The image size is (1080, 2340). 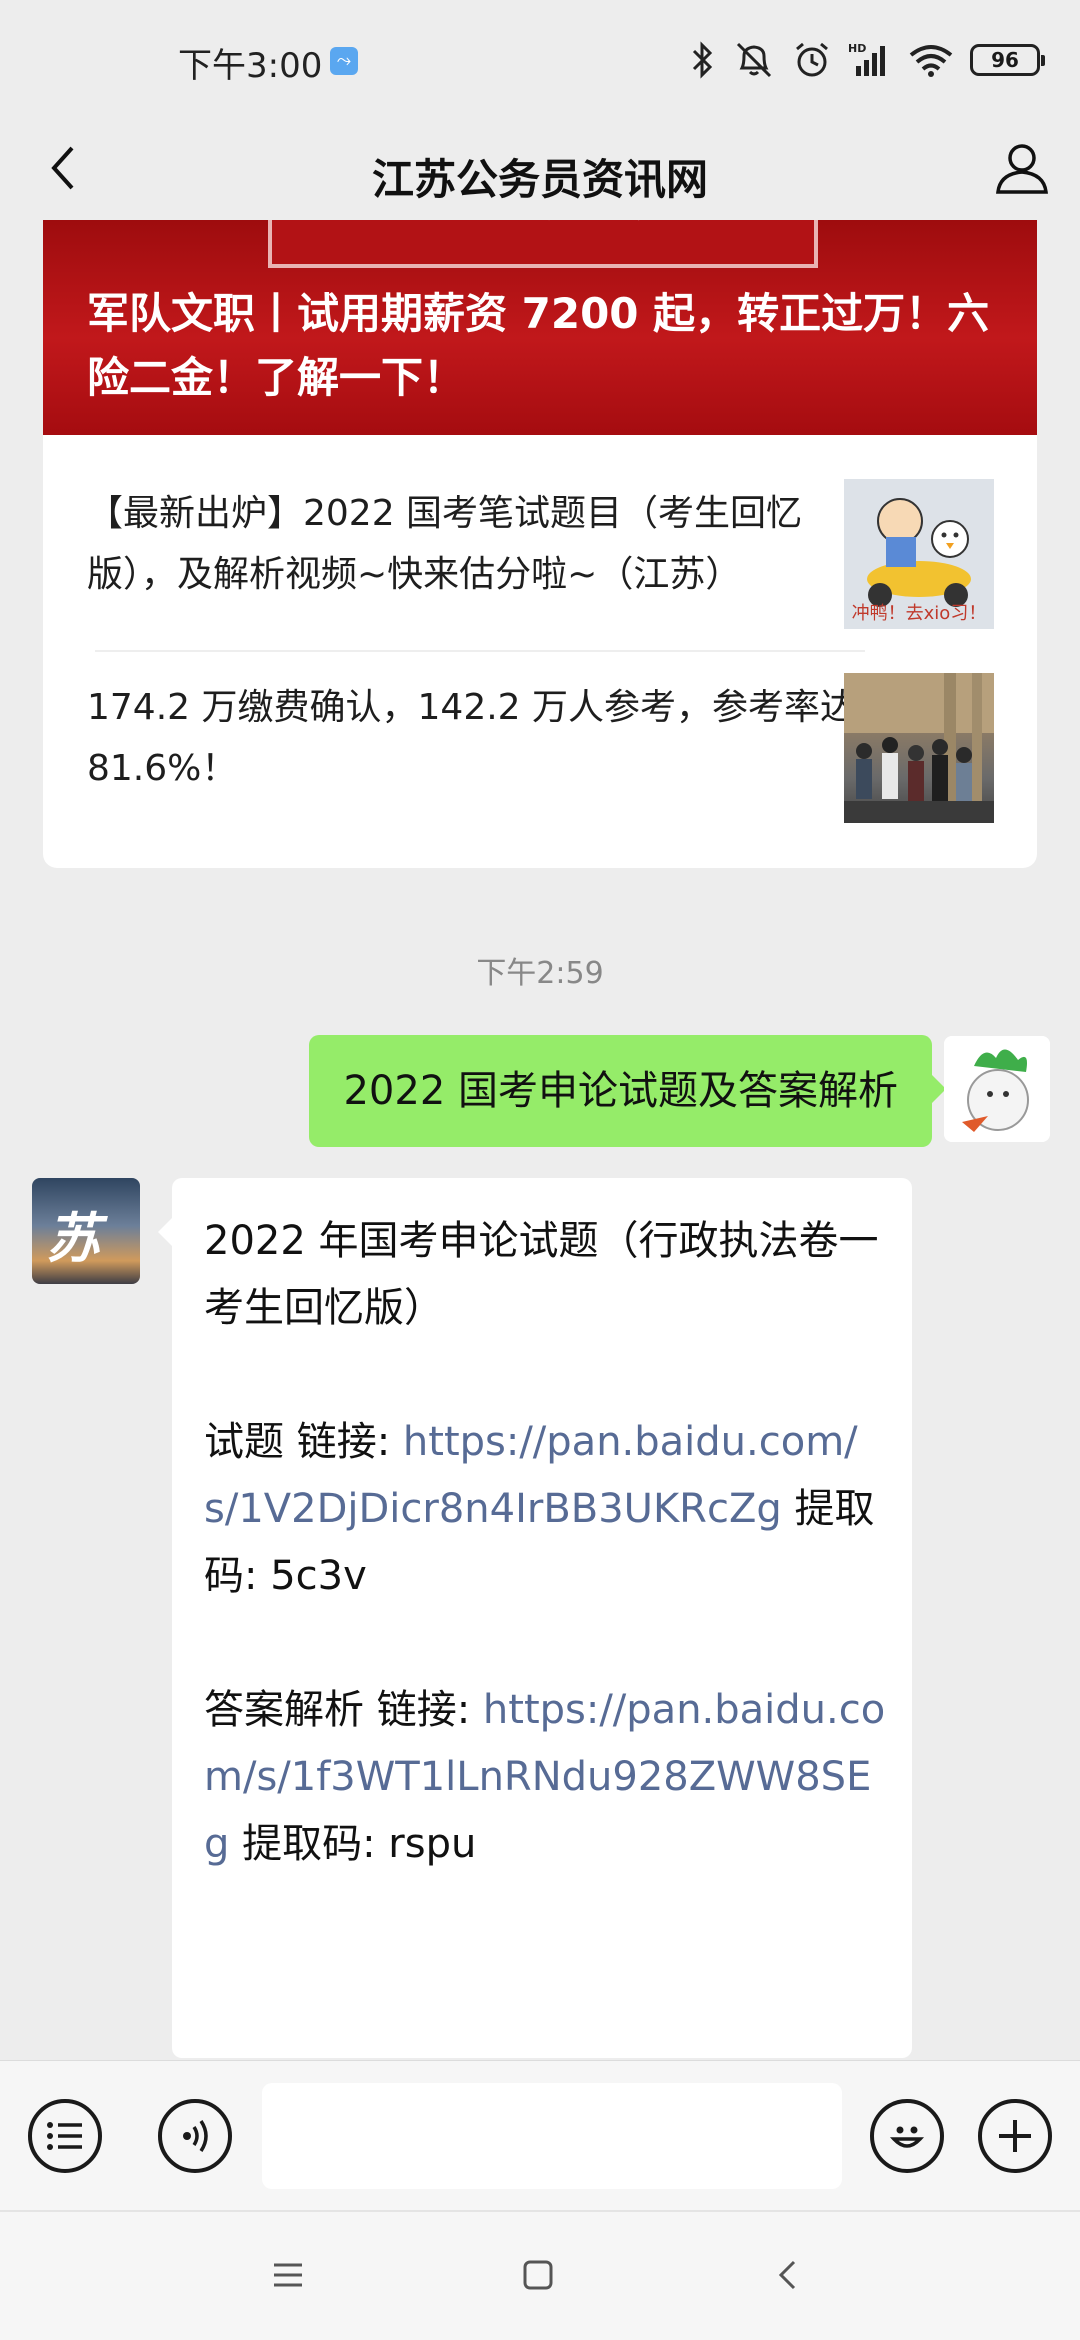 What do you see at coordinates (754, 60) in the screenshot?
I see `mute-icon` at bounding box center [754, 60].